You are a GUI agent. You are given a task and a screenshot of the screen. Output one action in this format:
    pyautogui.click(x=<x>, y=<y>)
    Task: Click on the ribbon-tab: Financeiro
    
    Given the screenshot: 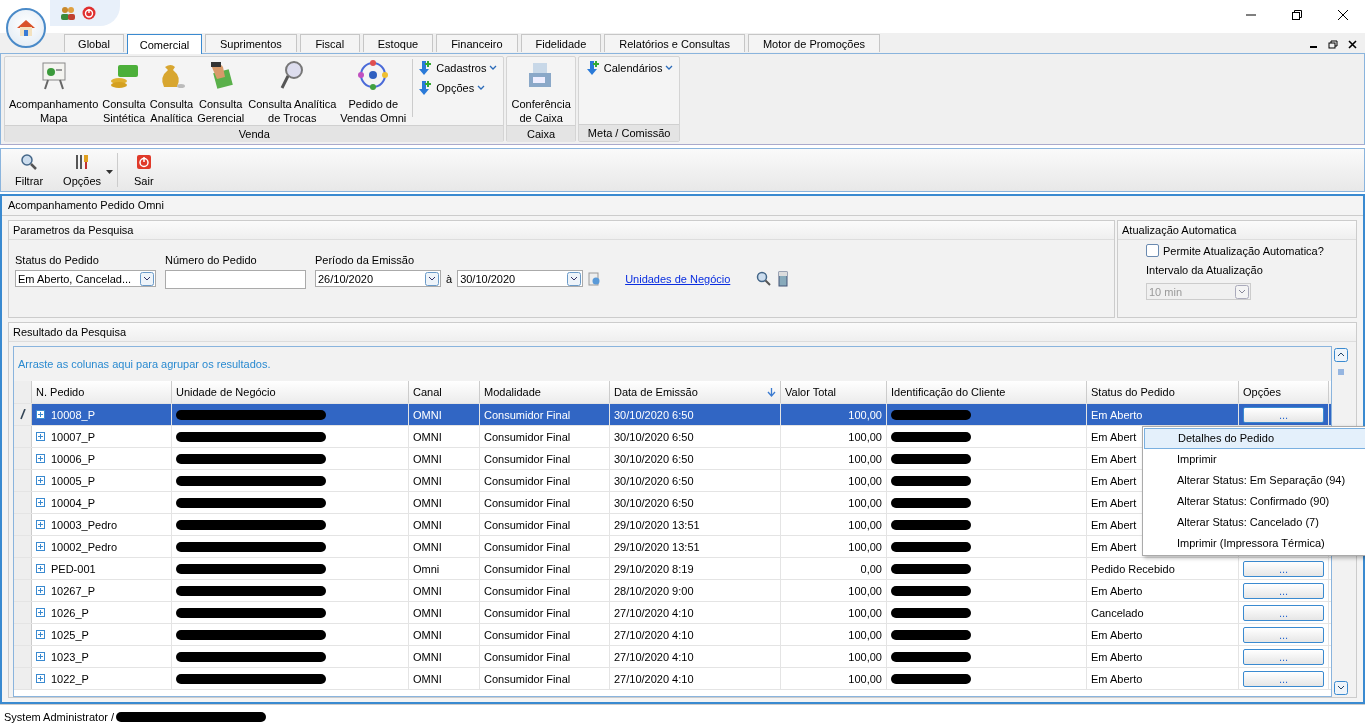 What is the action you would take?
    pyautogui.click(x=477, y=43)
    